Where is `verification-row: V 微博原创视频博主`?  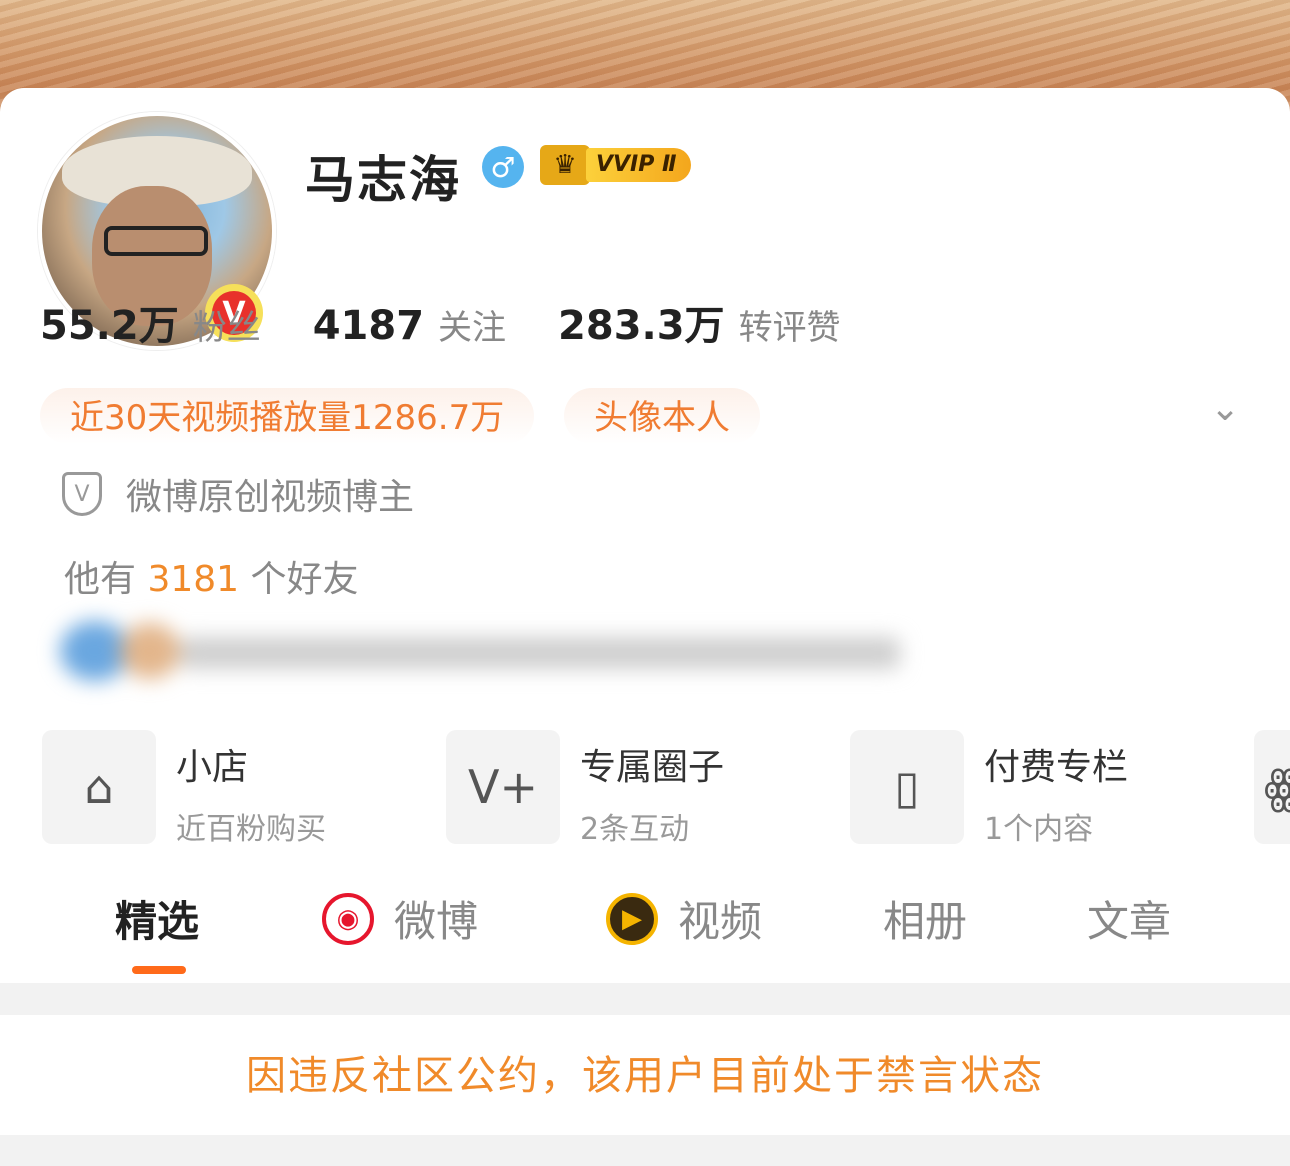 verification-row: V 微博原创视频博主 is located at coordinates (238, 494).